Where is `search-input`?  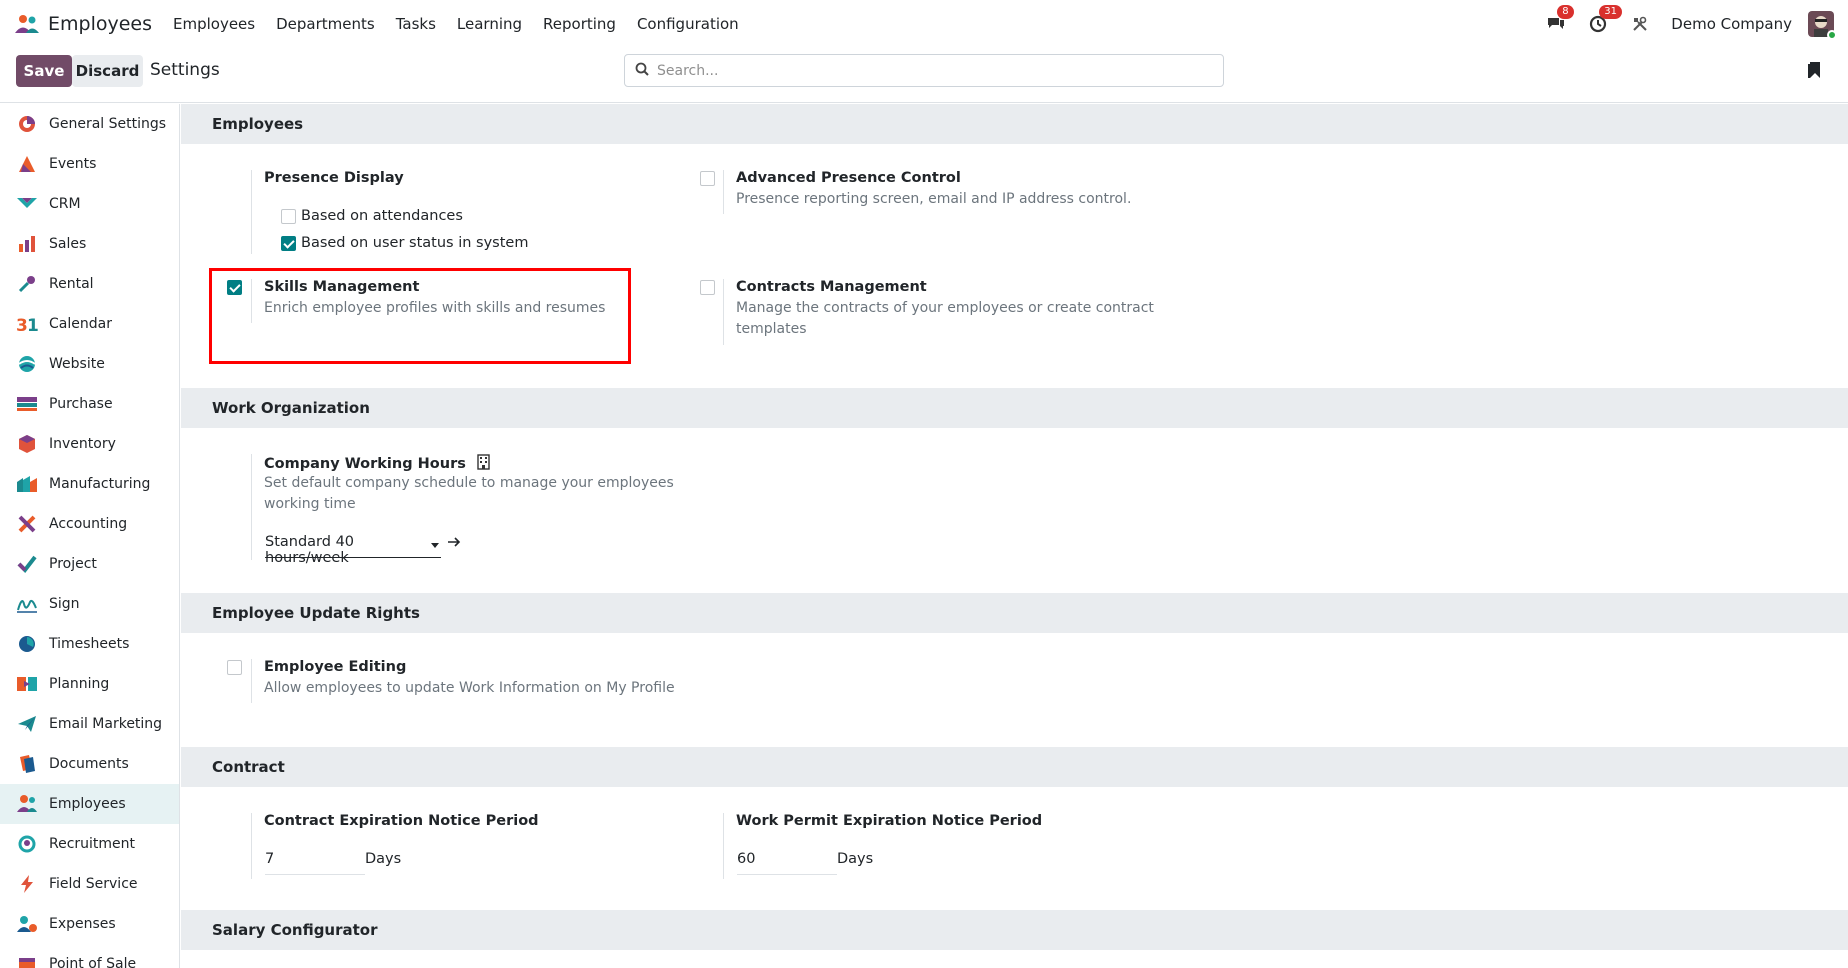
search-input is located at coordinates (927, 70).